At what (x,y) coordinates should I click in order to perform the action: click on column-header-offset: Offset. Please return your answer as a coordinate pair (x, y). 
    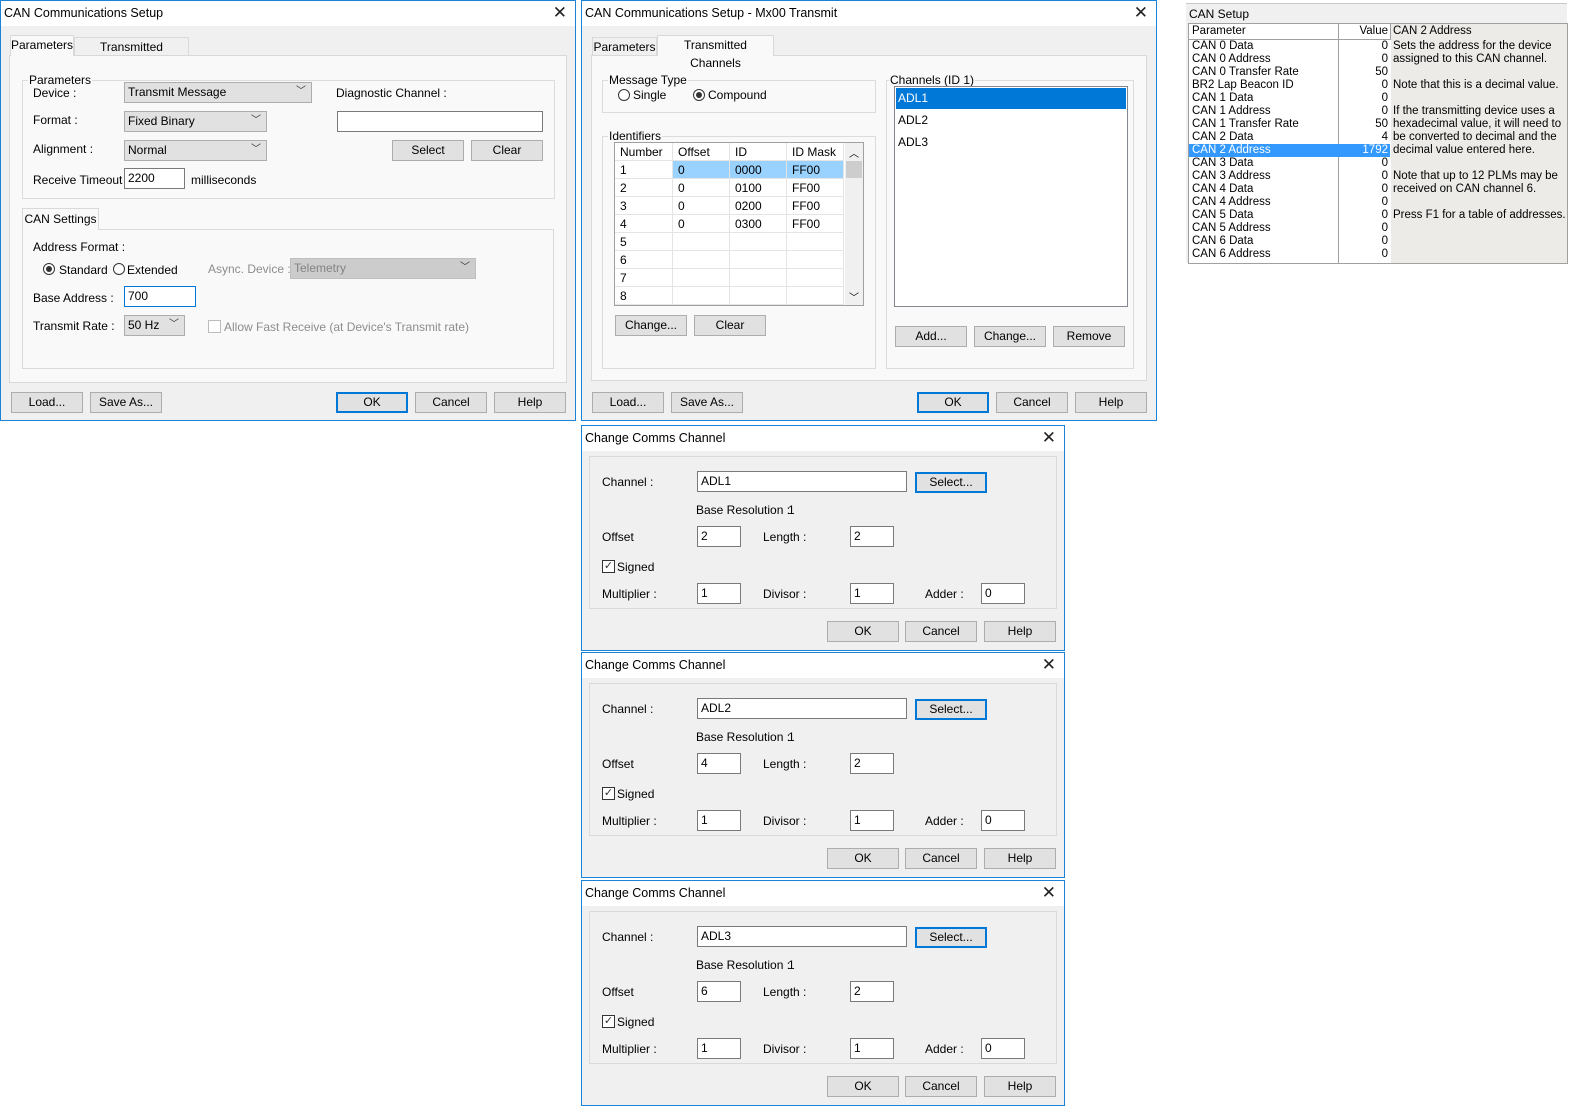
    Looking at the image, I should click on (701, 152).